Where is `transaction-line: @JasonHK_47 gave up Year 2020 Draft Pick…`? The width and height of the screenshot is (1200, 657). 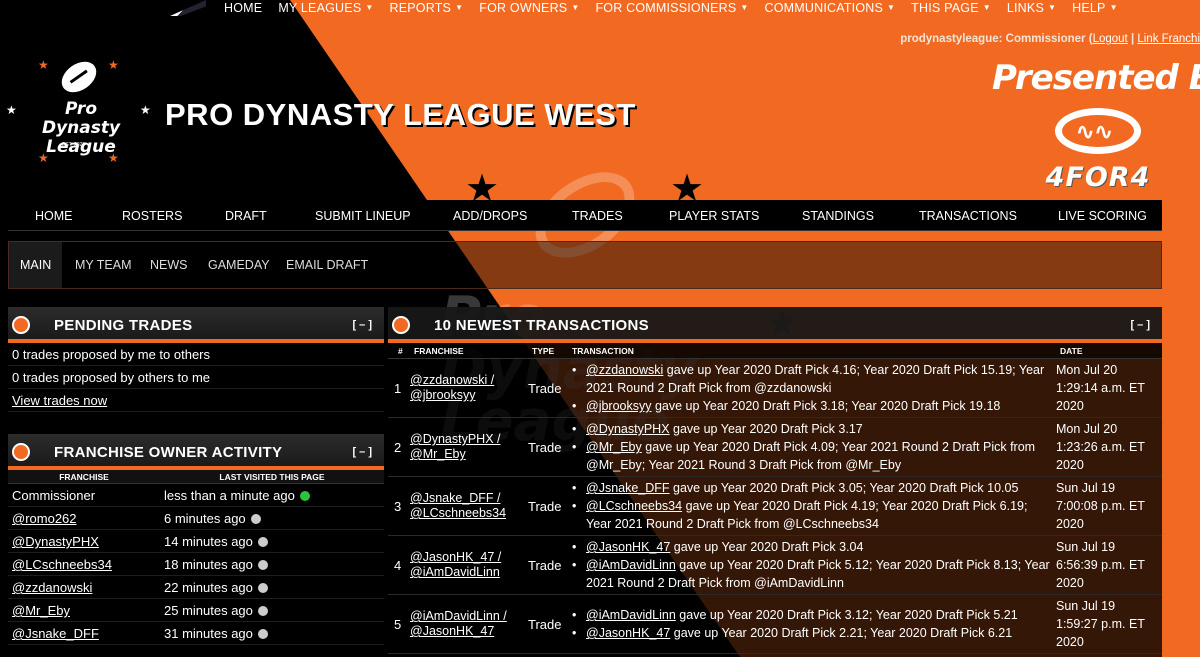
transaction-line: @JasonHK_47 gave up Year 2020 Draft Pick… is located at coordinates (812, 633).